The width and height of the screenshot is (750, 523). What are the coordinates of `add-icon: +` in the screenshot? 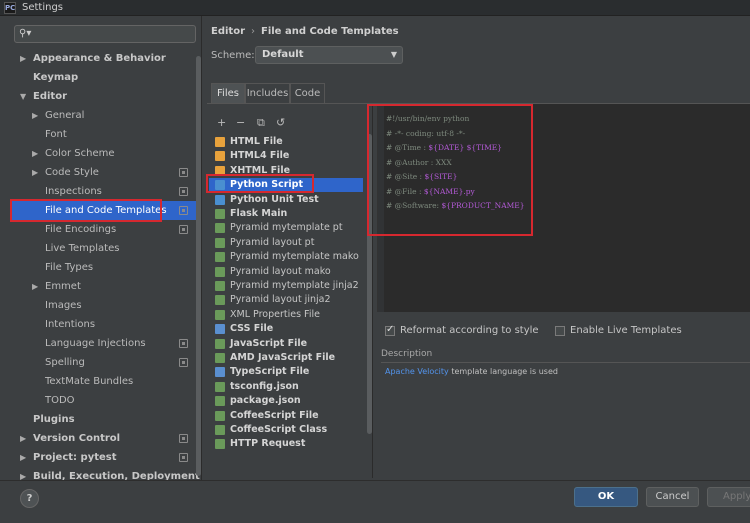 It's located at (221, 122).